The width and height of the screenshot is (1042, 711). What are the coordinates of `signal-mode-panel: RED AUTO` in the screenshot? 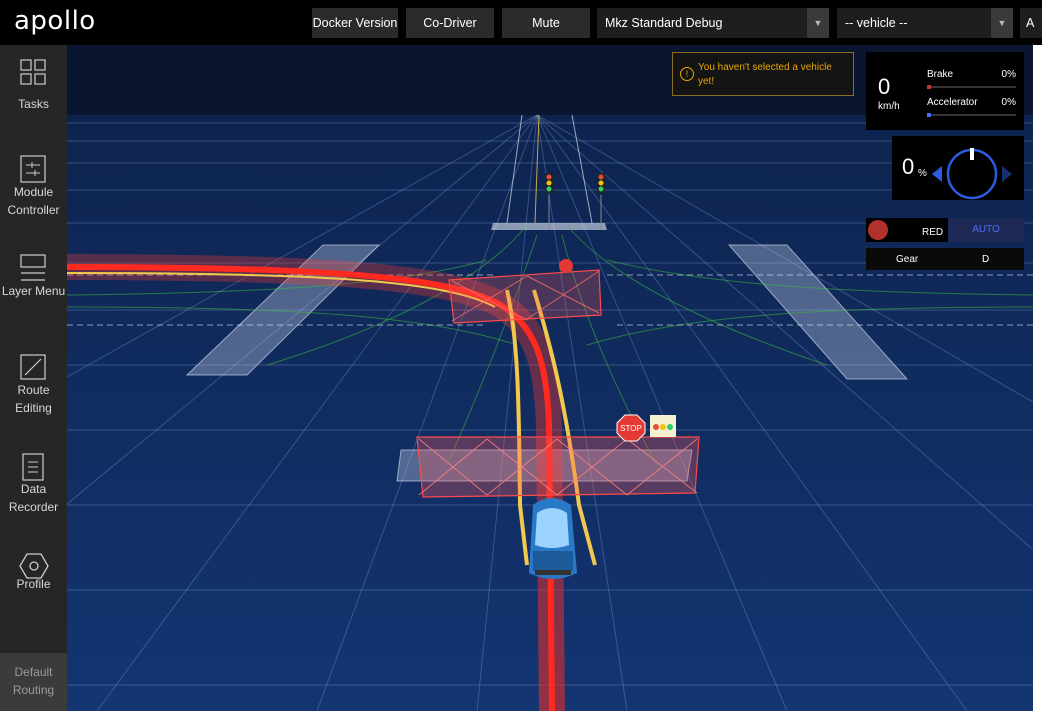 It's located at (945, 230).